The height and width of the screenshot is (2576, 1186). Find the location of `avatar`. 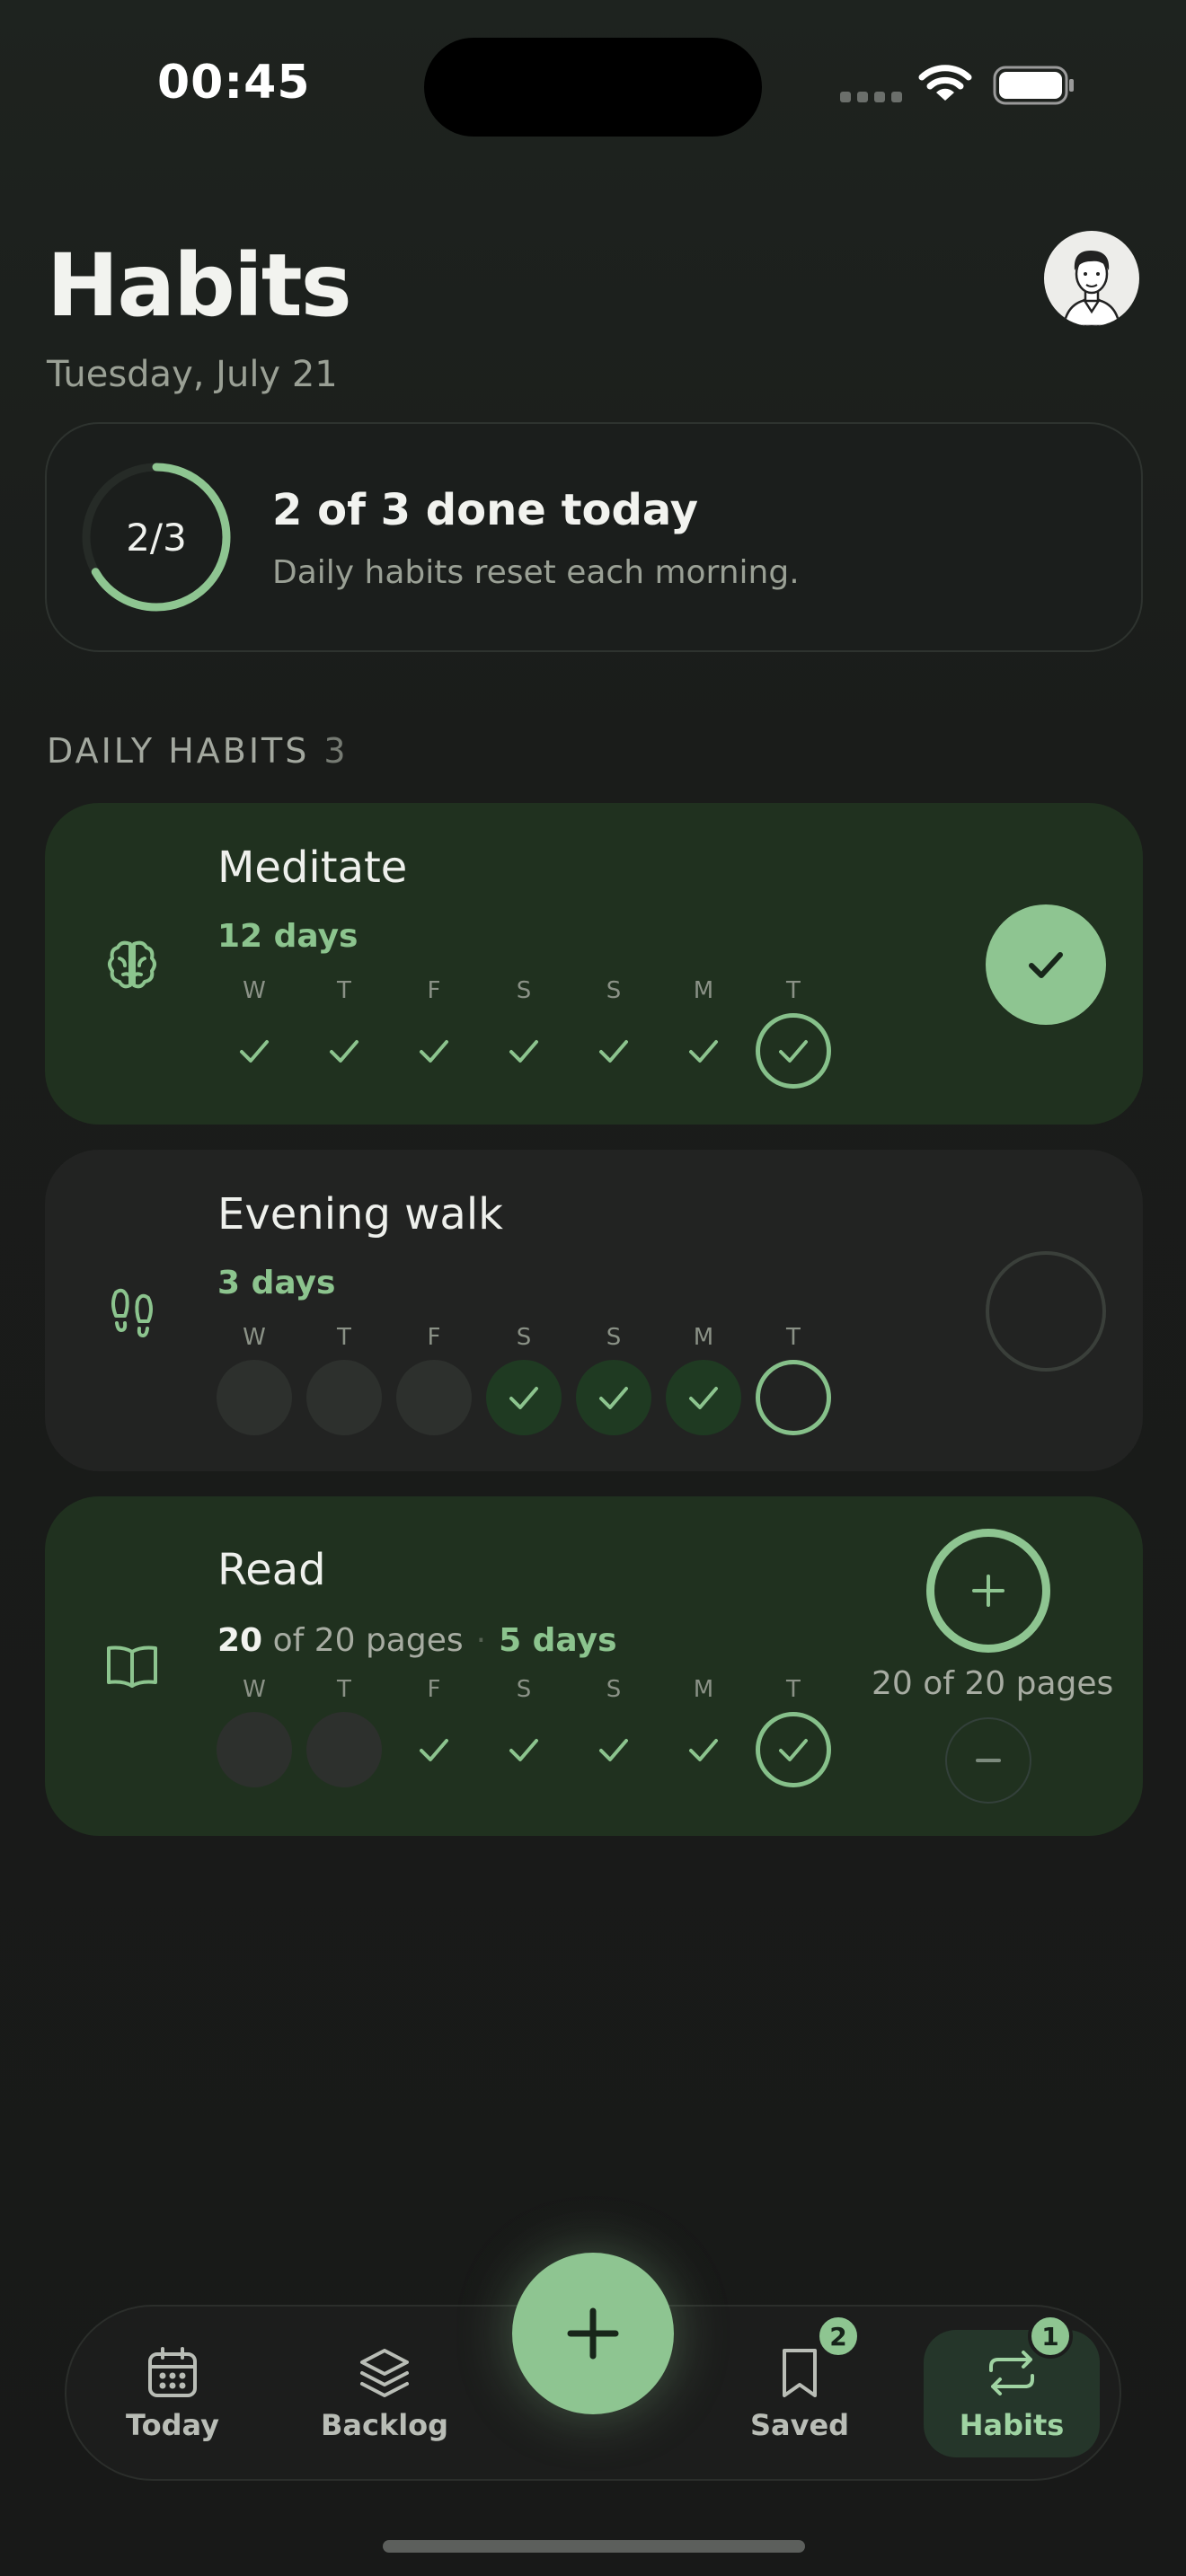

avatar is located at coordinates (1091, 278).